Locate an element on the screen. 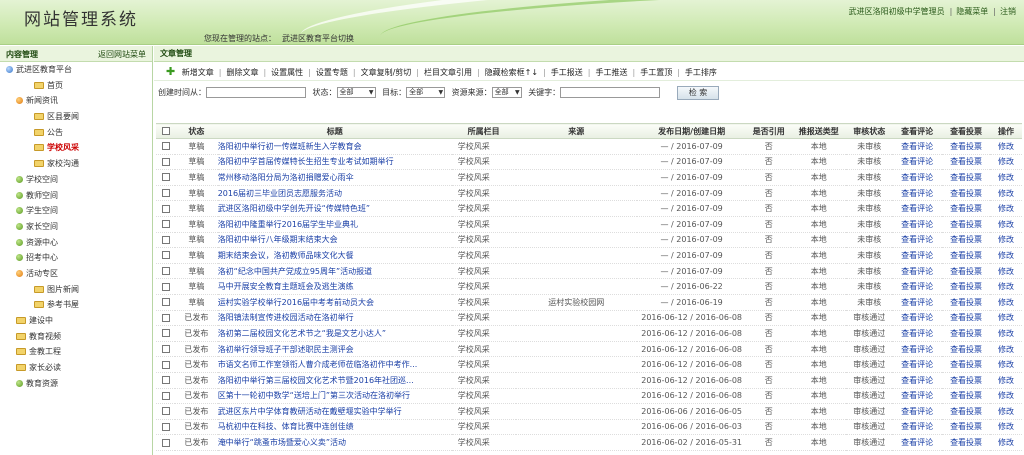  toolbar-item-10: 手工排序 is located at coordinates (701, 72).